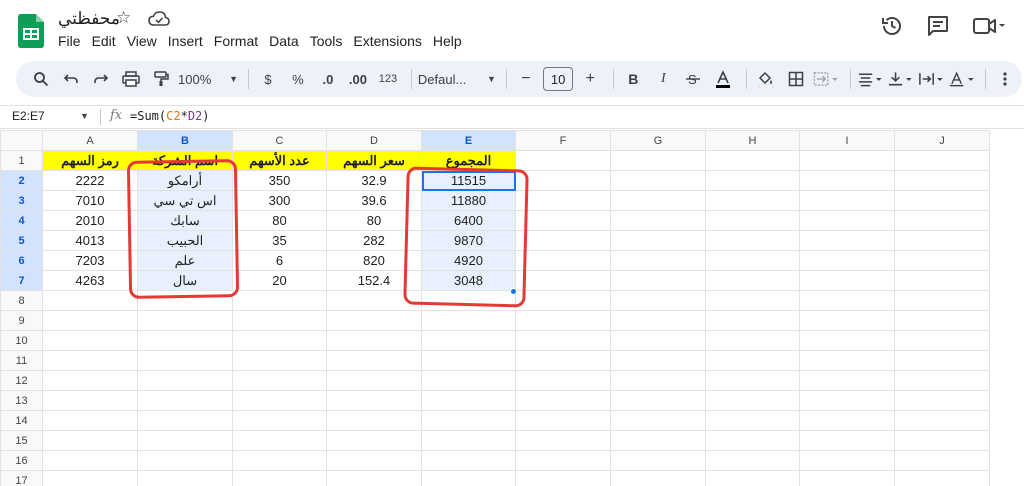 The height and width of the screenshot is (486, 1024). I want to click on cell-j6, so click(942, 260).